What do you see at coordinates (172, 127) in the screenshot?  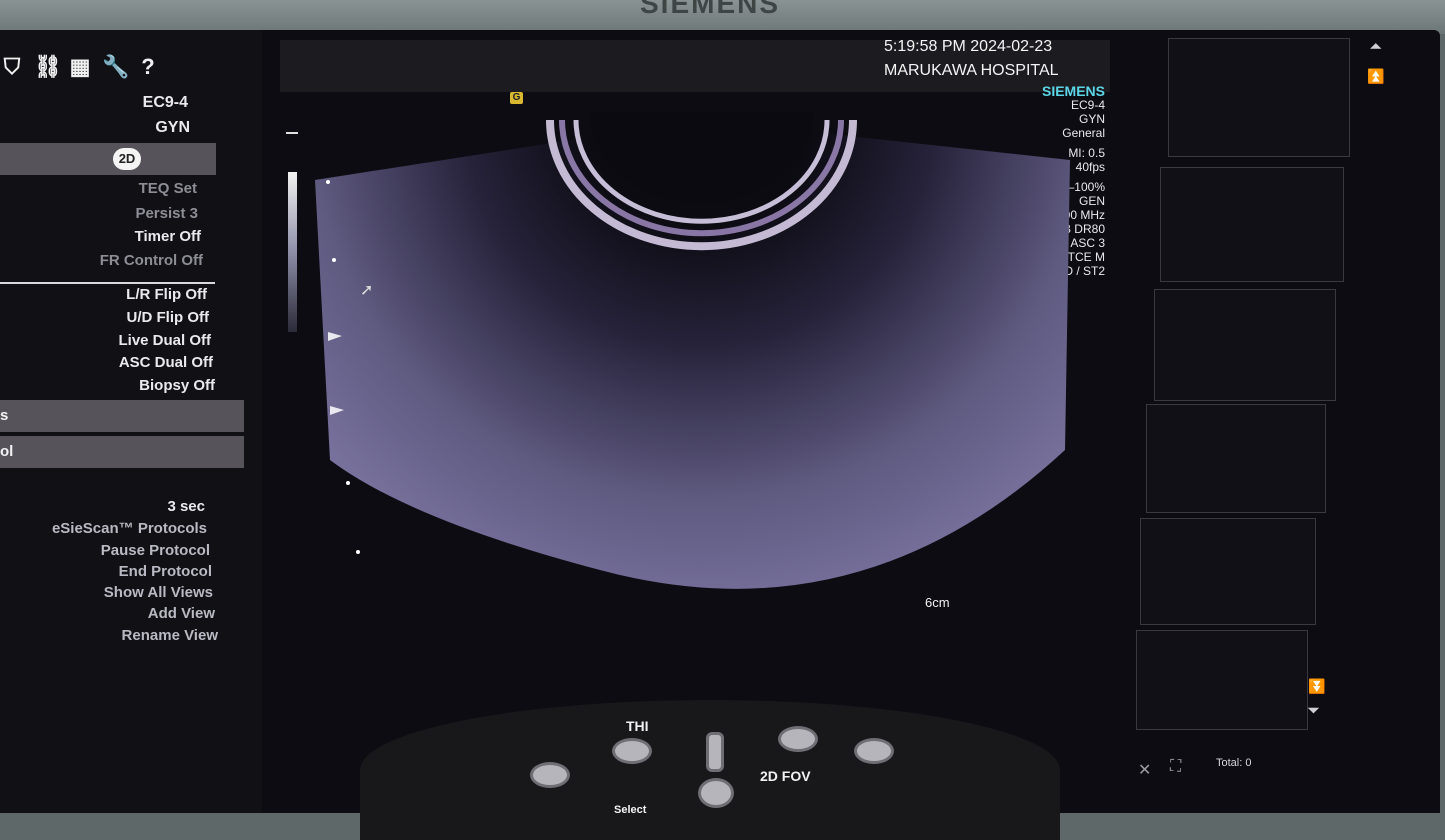 I see `preset-label: GYN` at bounding box center [172, 127].